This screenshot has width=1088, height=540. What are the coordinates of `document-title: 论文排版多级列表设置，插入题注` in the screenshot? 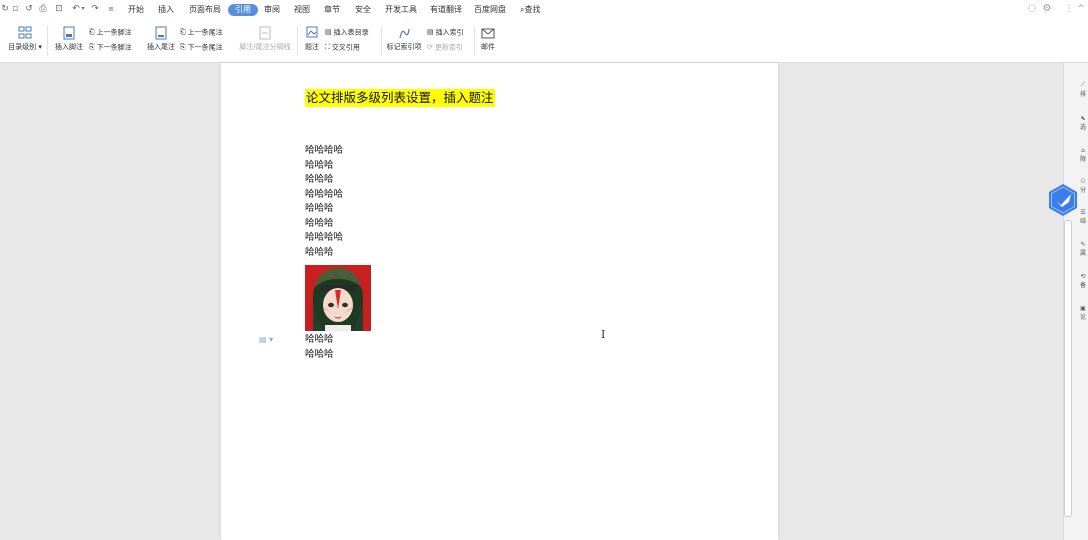 It's located at (400, 98).